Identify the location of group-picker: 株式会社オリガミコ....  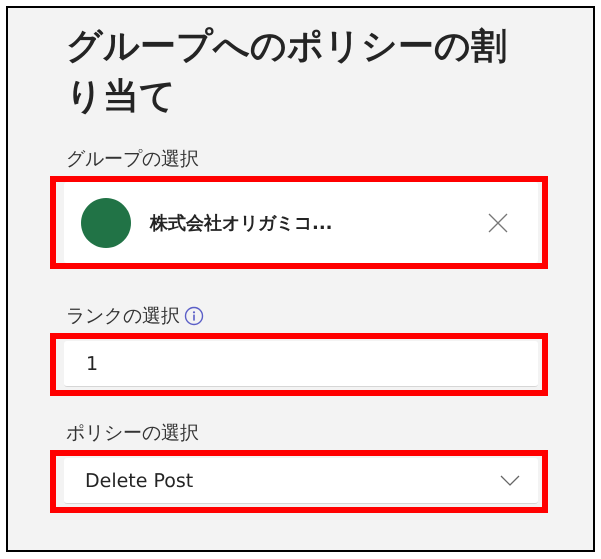
(301, 222).